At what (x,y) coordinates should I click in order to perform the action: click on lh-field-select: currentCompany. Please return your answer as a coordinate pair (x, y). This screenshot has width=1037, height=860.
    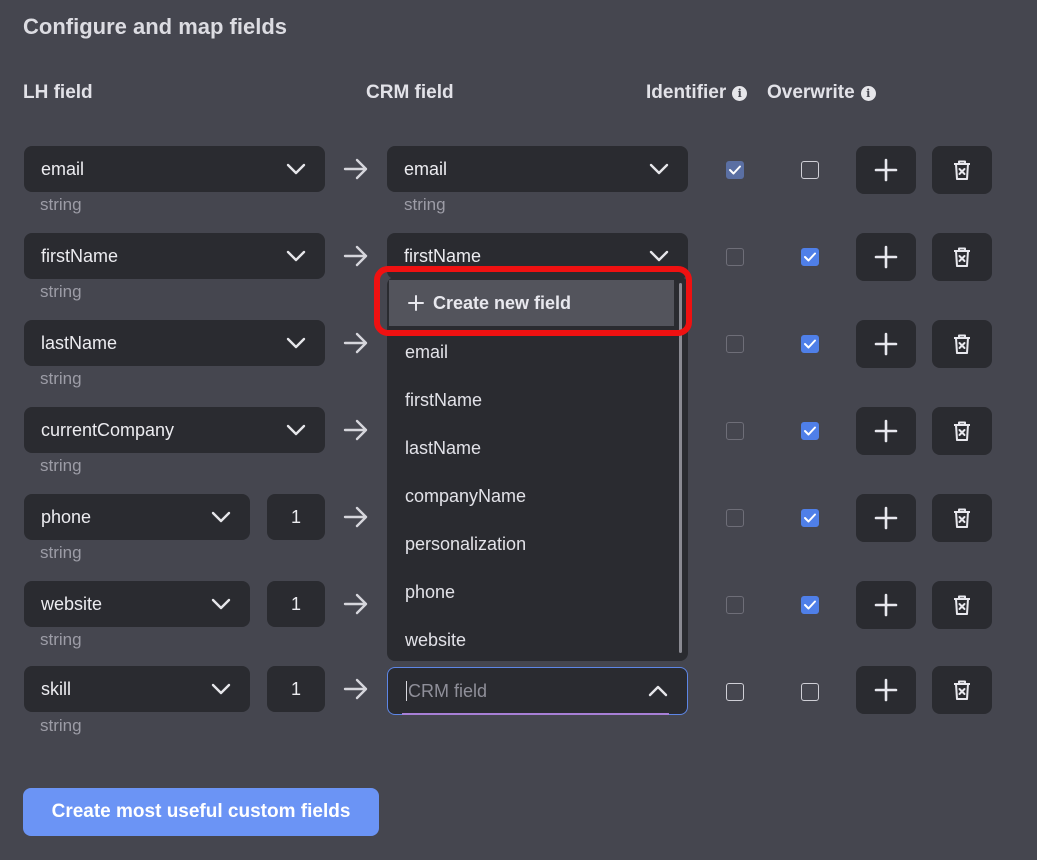
    Looking at the image, I should click on (174, 430).